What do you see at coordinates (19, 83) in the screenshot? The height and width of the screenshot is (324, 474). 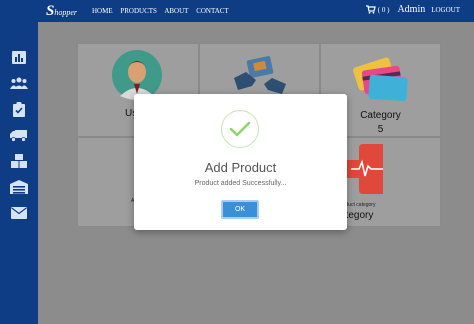 I see `users-icon` at bounding box center [19, 83].